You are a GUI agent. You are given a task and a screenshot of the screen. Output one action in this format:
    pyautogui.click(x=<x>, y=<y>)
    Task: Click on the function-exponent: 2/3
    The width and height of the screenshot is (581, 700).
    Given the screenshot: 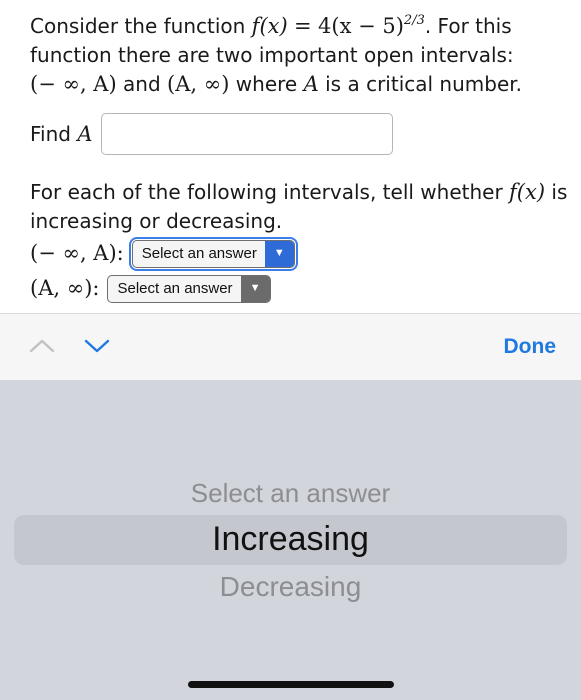 What is the action you would take?
    pyautogui.click(x=414, y=20)
    